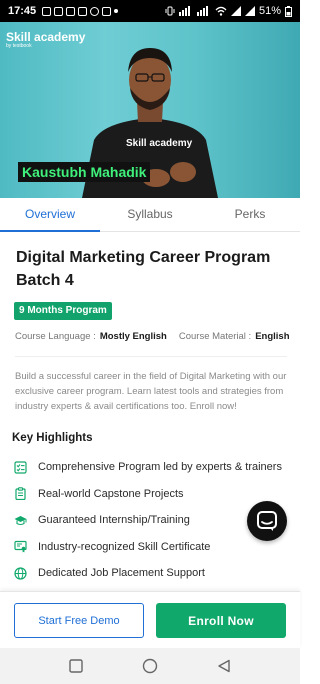 Image resolution: width=320 pixels, height=684 pixels. What do you see at coordinates (184, 11) in the screenshot?
I see `data-signal-icon` at bounding box center [184, 11].